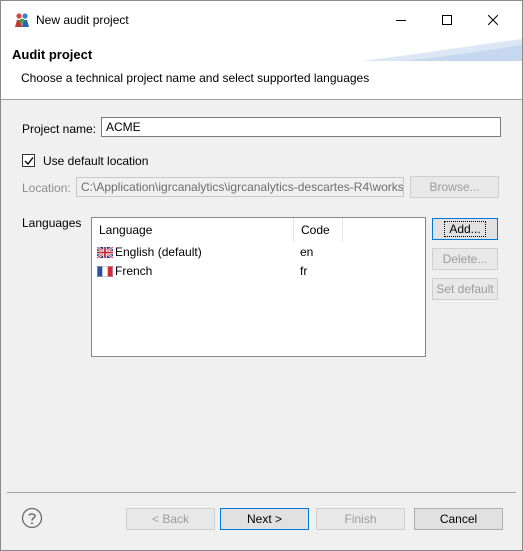 This screenshot has width=523, height=551. Describe the element at coordinates (52, 54) in the screenshot. I see `wizard-page-title: Audit project` at that location.